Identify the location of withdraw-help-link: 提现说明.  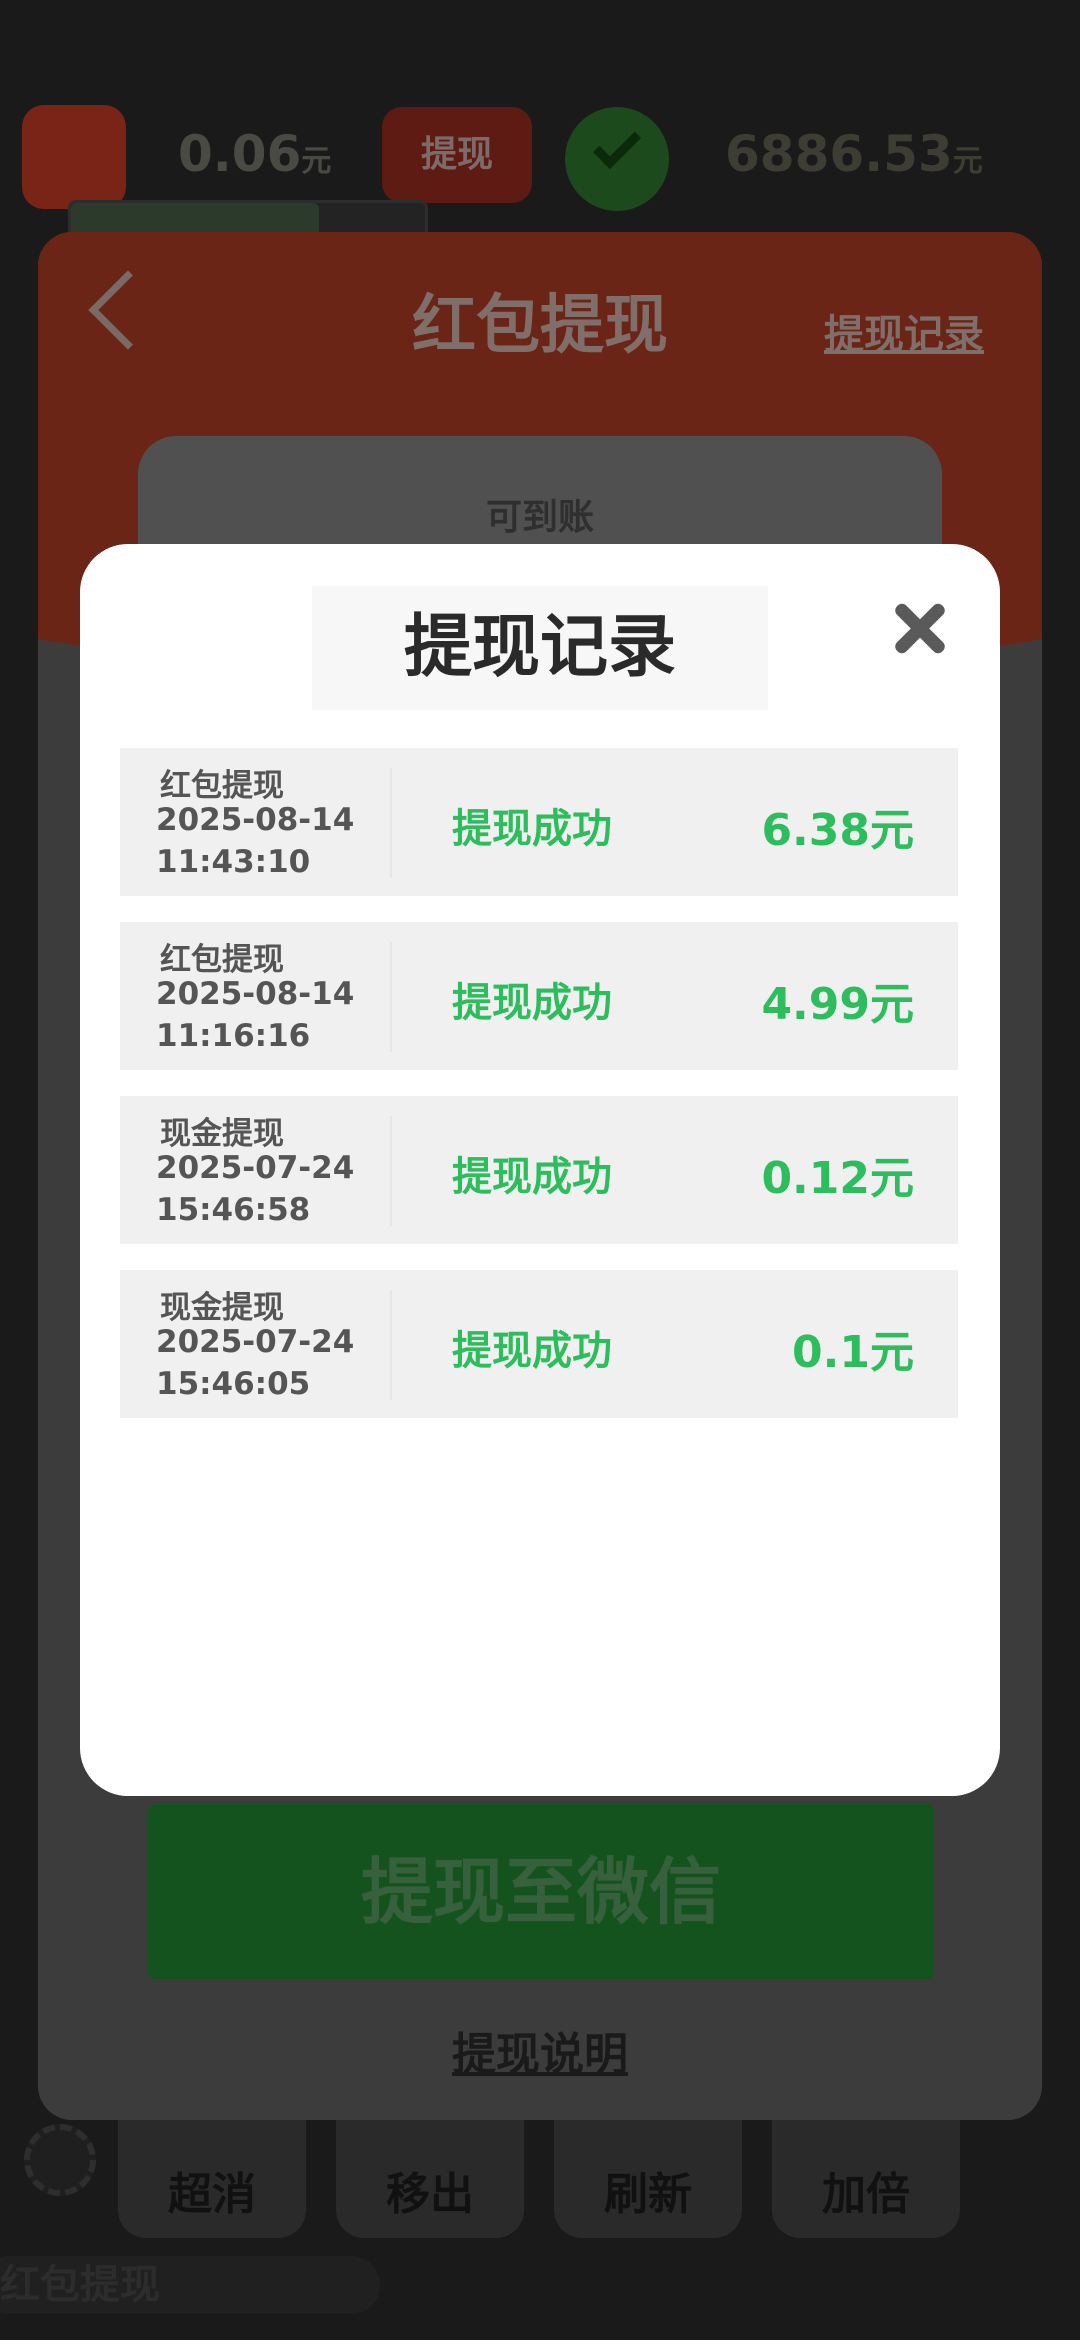
(540, 2050).